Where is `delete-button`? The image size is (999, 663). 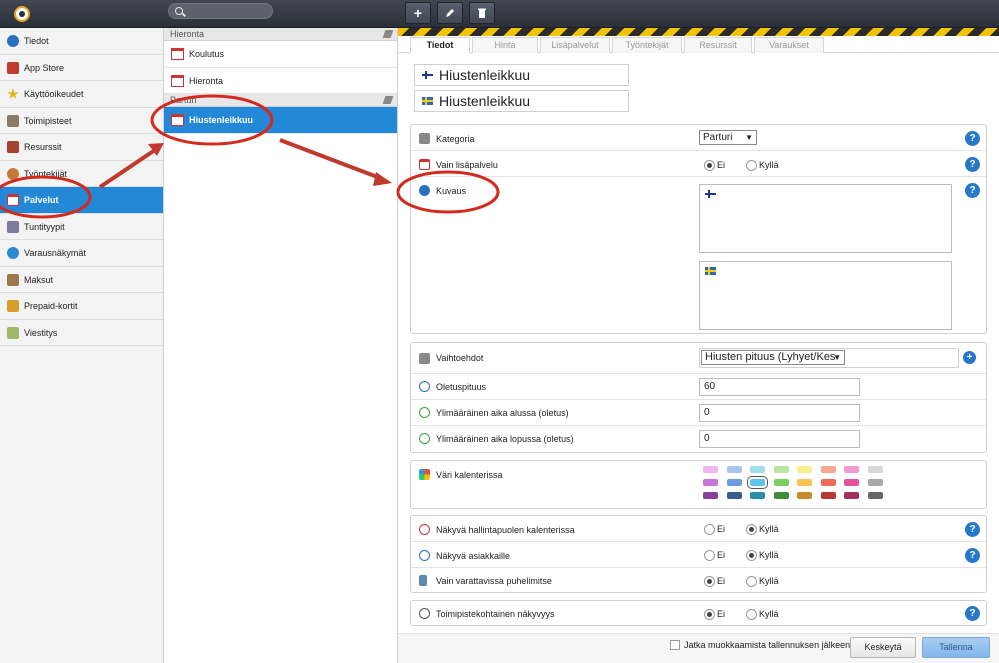
delete-button is located at coordinates (482, 13).